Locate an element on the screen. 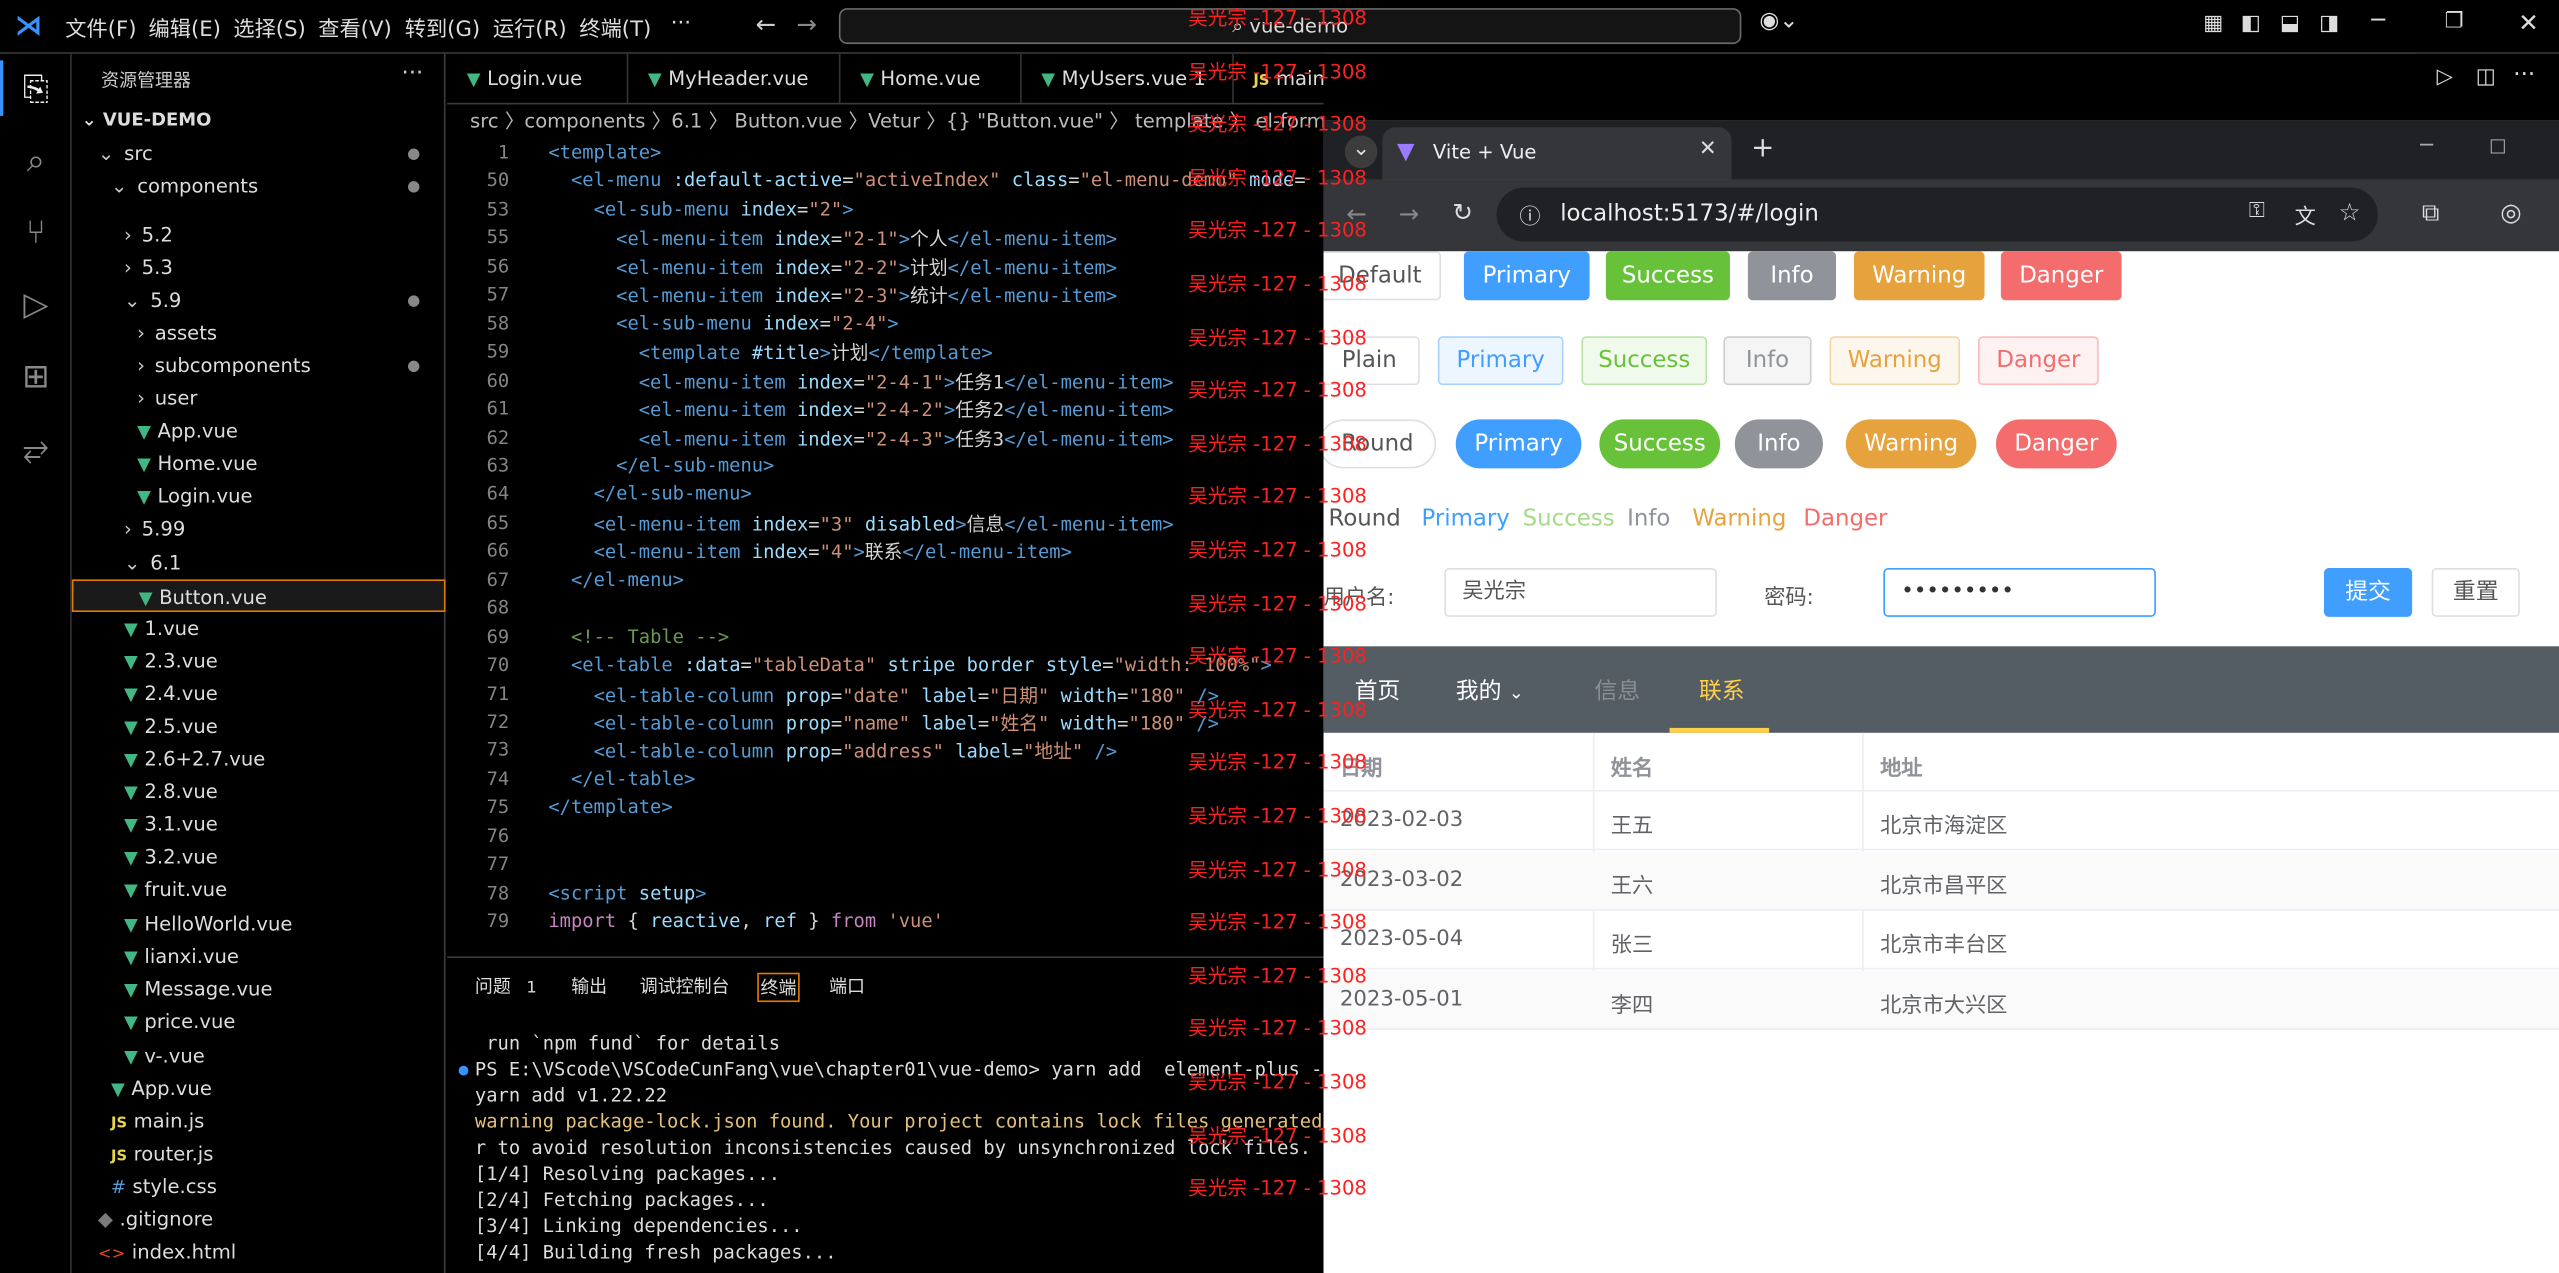 The width and height of the screenshot is (2559, 1273). tree-item: ⌄ components is located at coordinates (259, 186).